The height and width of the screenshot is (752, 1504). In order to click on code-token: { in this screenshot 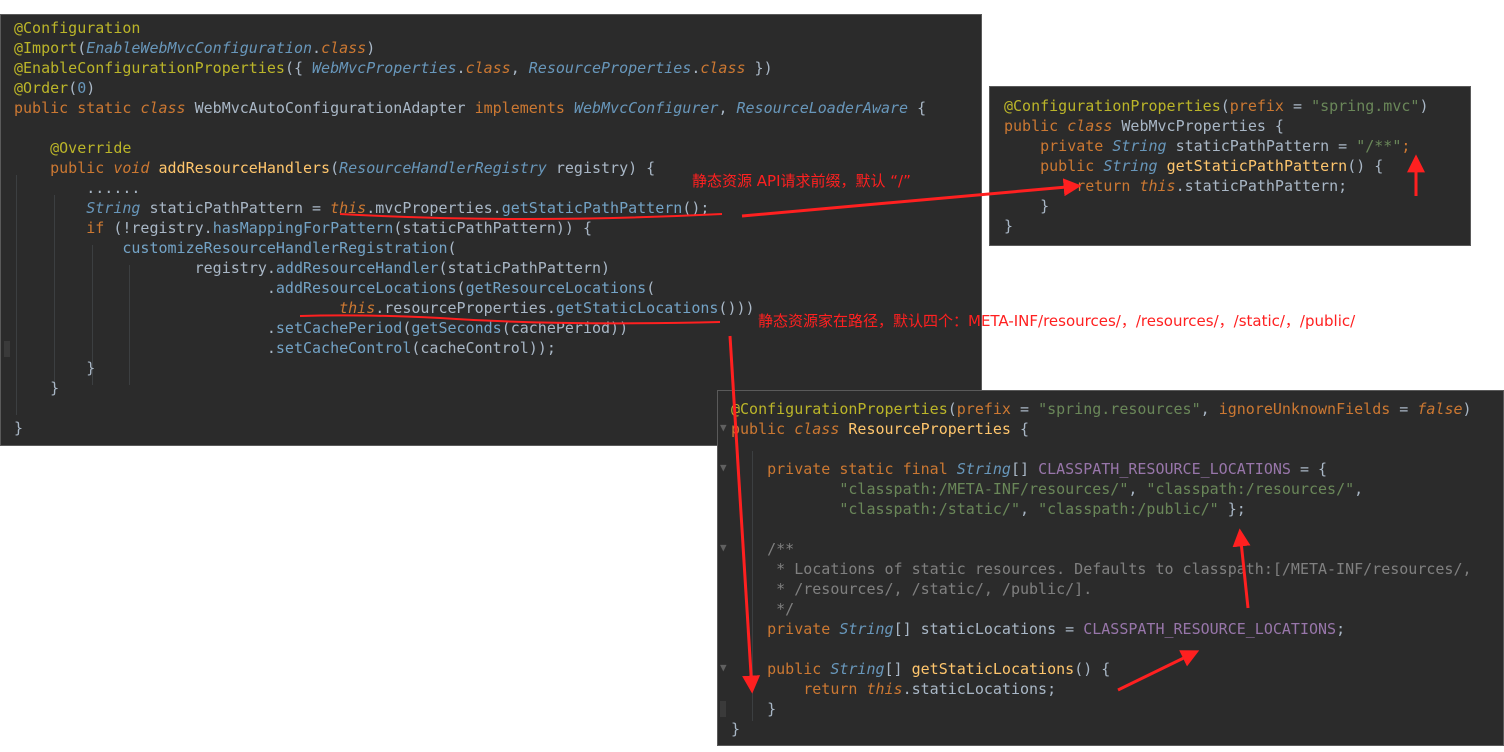, I will do `click(1020, 429)`.